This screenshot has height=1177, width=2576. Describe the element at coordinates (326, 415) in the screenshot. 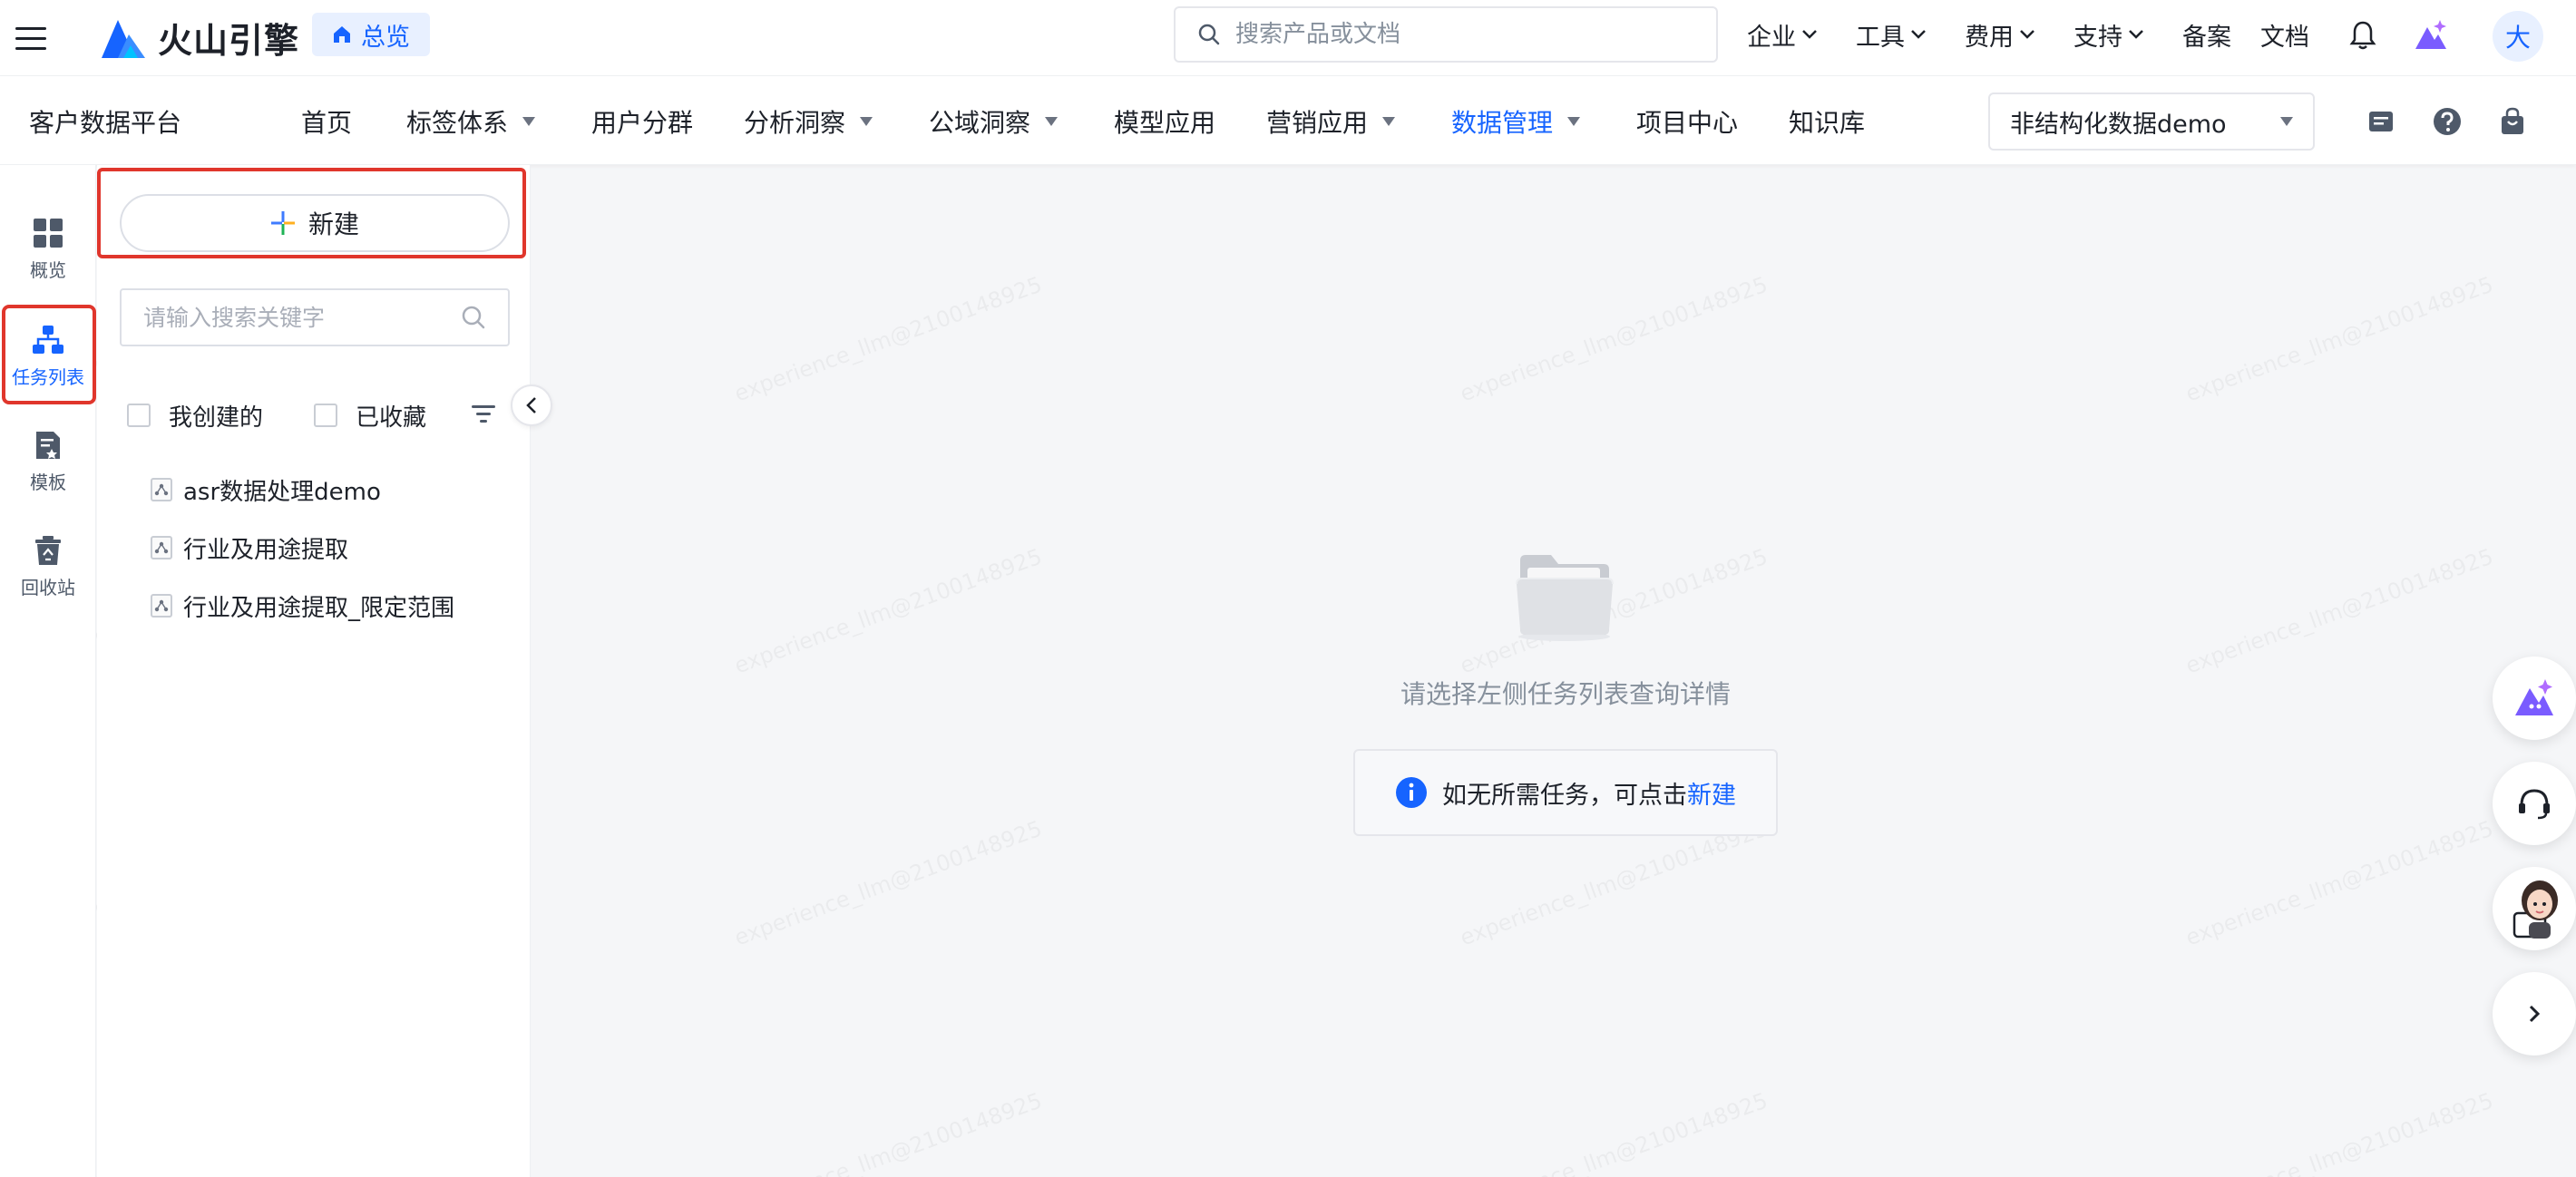

I see `starred-checkbox` at that location.